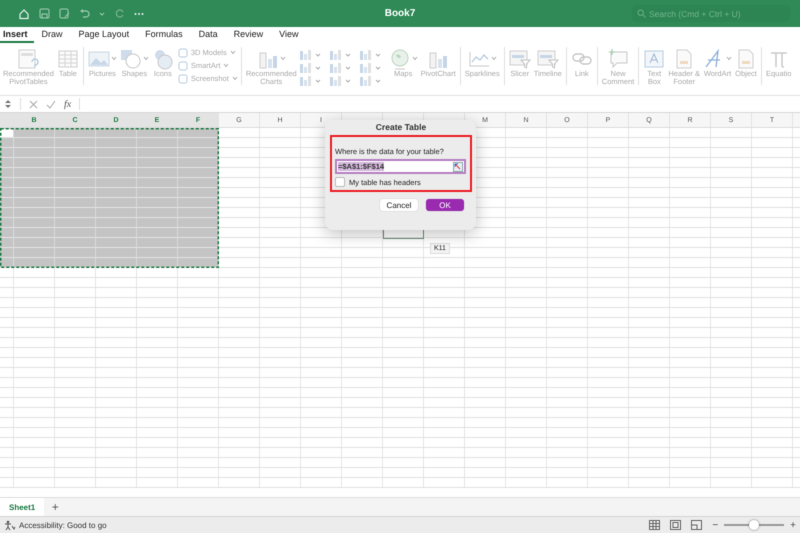 This screenshot has height=533, width=800. What do you see at coordinates (164, 36) in the screenshot?
I see `ribbon-tab: Formulas` at bounding box center [164, 36].